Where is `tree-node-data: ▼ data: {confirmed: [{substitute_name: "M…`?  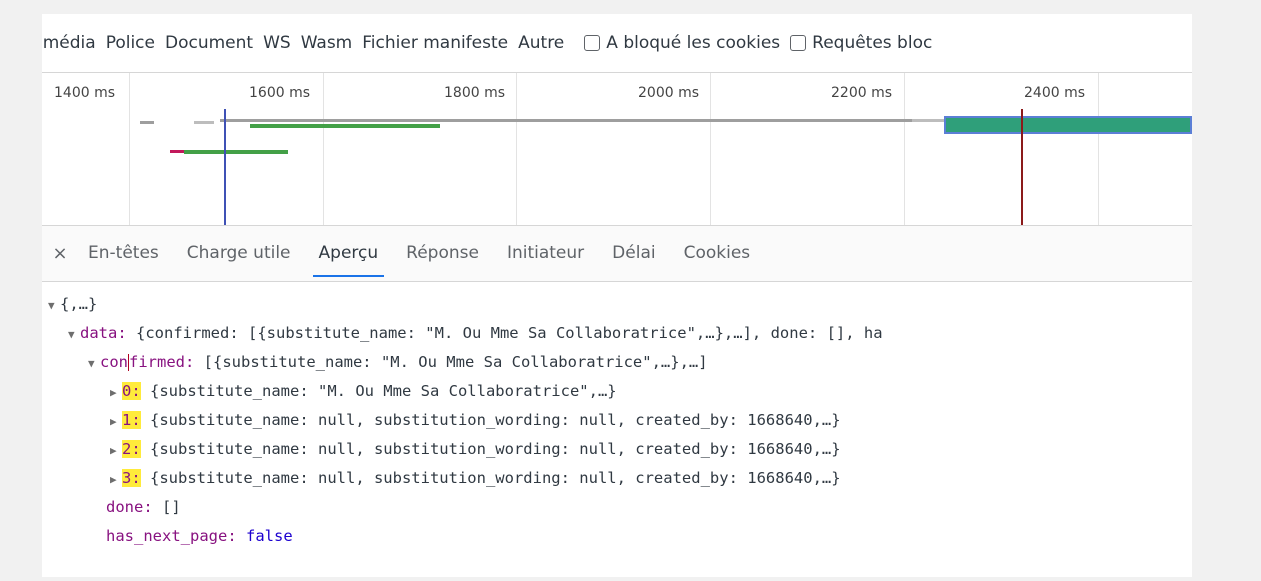 tree-node-data: ▼ data: {confirmed: [{substitute_name: "M… is located at coordinates (620, 333).